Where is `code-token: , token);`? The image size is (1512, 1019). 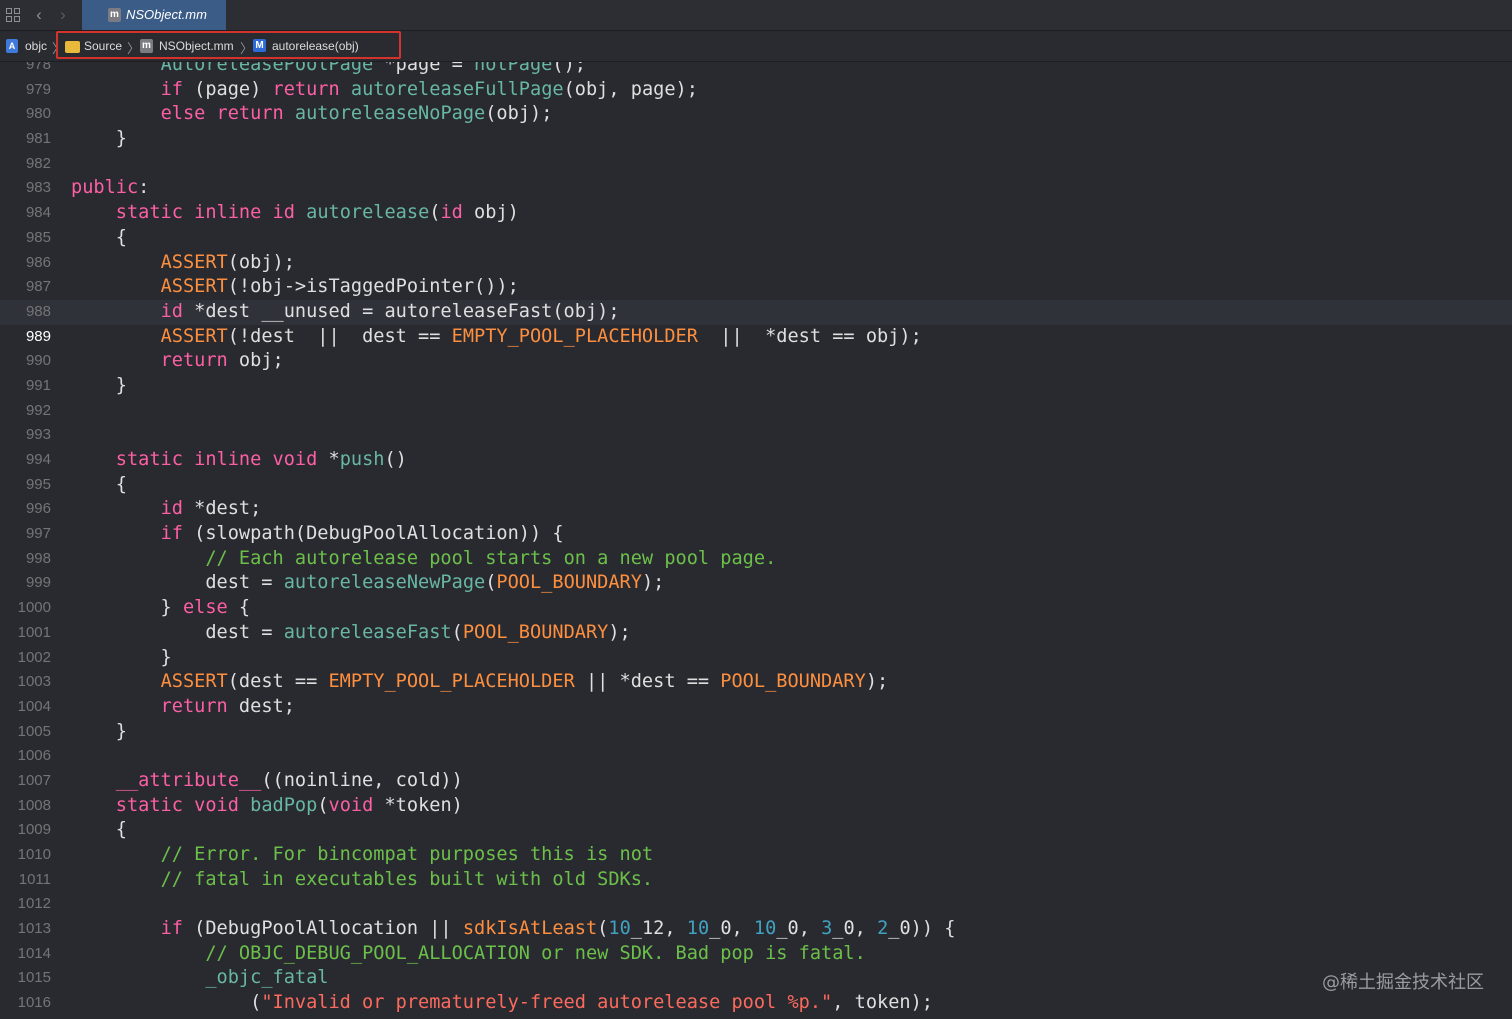 code-token: , token); is located at coordinates (882, 1003).